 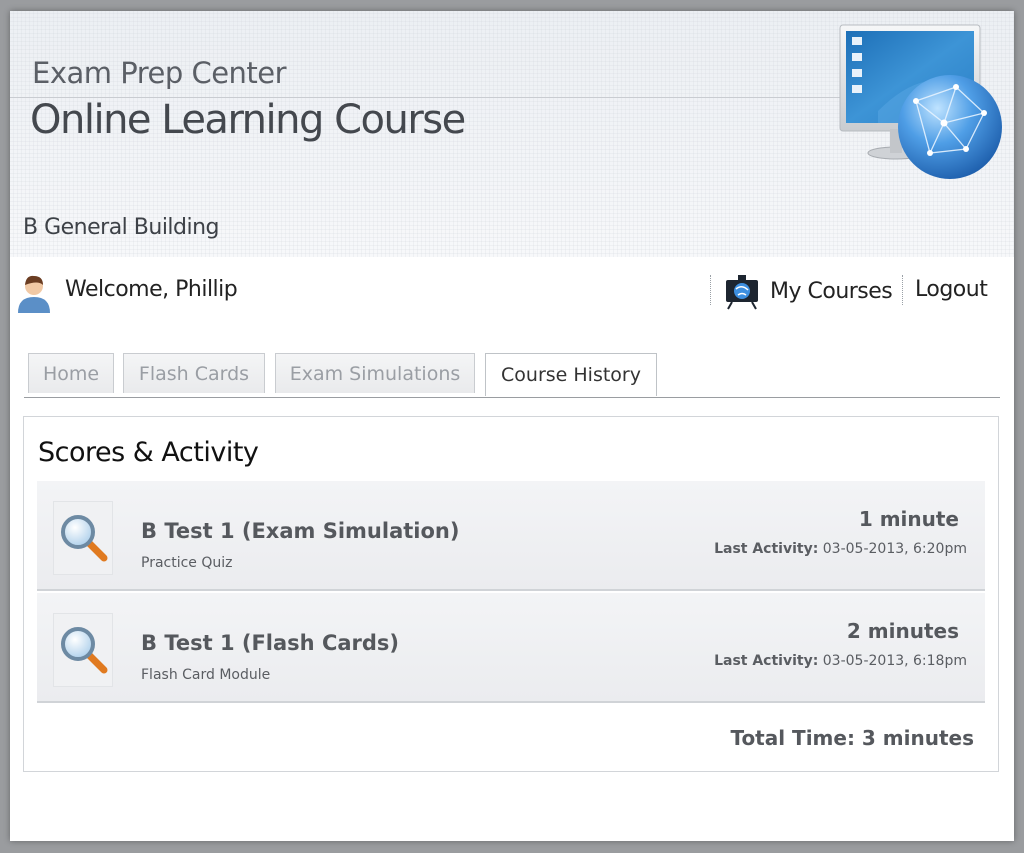 I want to click on my-courses-link: My Courses, so click(x=807, y=291).